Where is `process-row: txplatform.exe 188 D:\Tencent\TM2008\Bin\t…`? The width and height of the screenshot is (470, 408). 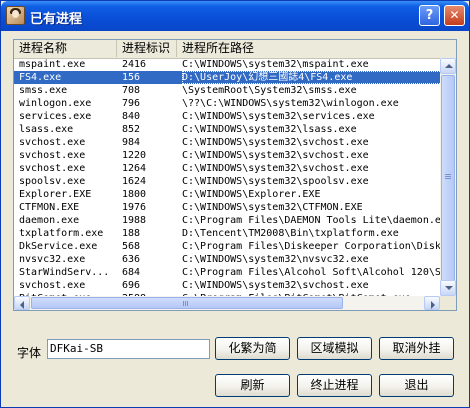 process-row: txplatform.exe 188 D:\Tencent\TM2008\Bin\t… is located at coordinates (227, 233).